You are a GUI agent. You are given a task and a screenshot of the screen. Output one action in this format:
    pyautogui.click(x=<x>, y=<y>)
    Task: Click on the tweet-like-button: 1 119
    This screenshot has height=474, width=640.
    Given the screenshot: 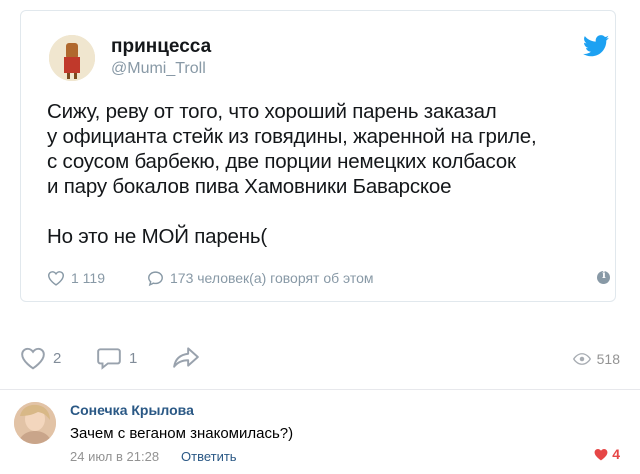 What is the action you would take?
    pyautogui.click(x=76, y=278)
    